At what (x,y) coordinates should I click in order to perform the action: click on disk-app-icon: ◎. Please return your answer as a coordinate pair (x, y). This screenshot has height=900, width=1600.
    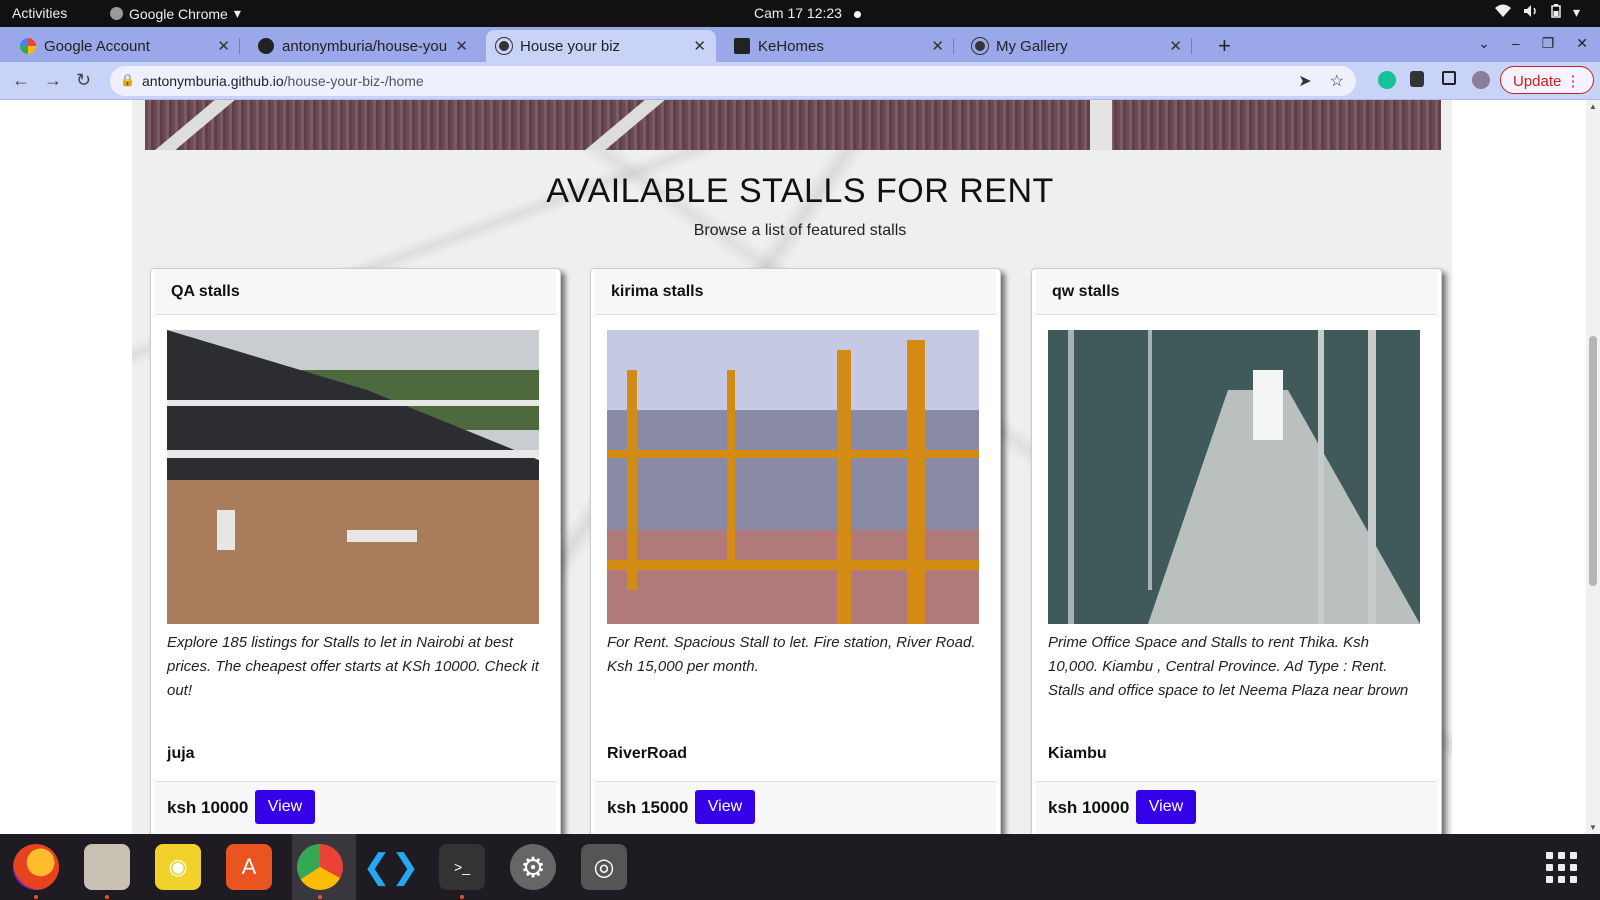
    Looking at the image, I should click on (604, 867).